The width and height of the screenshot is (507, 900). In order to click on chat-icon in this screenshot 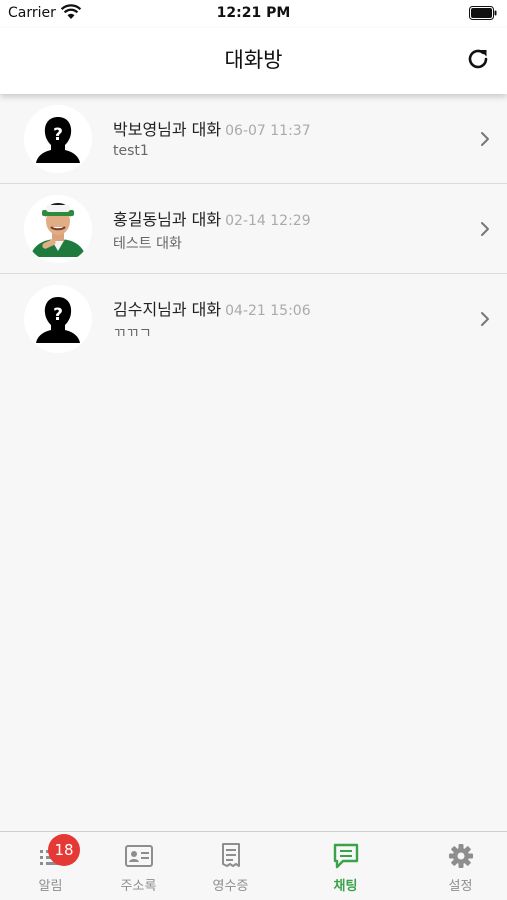, I will do `click(345, 856)`.